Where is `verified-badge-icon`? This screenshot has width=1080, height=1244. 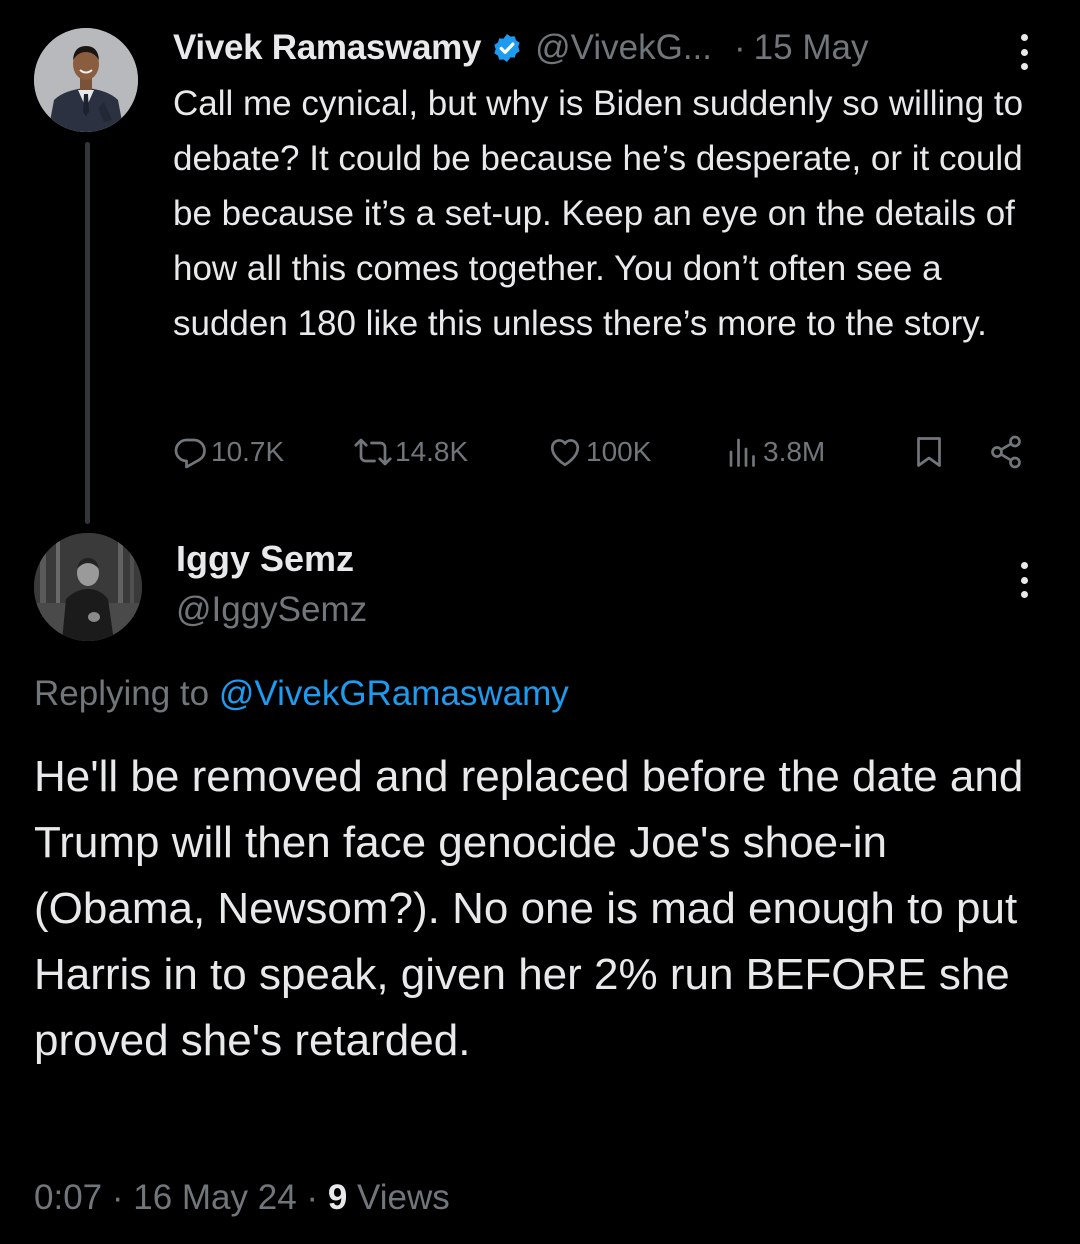
verified-badge-icon is located at coordinates (507, 48).